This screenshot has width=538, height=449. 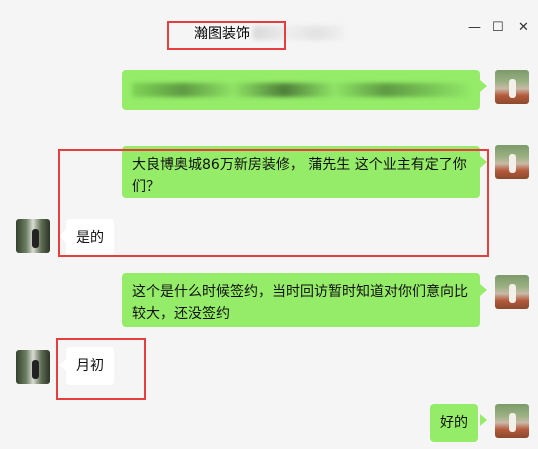 I want to click on message-text: 好的, so click(x=454, y=423).